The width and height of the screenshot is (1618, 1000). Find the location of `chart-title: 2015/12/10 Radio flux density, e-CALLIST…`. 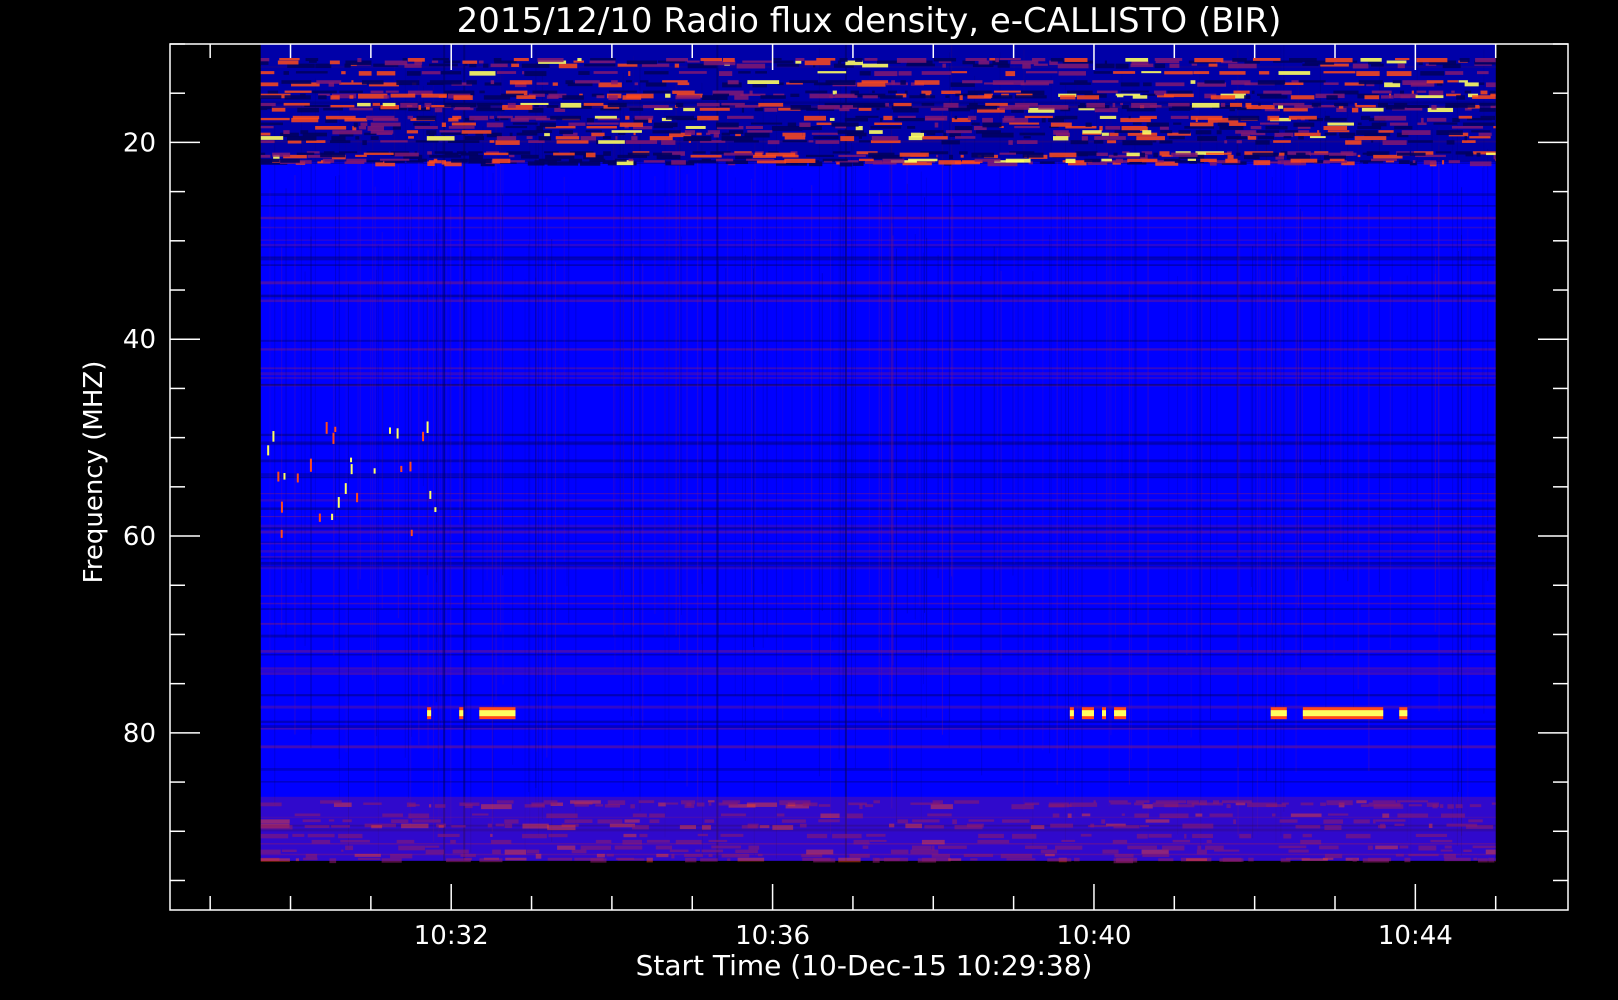

chart-title: 2015/12/10 Radio flux density, e-CALLIST… is located at coordinates (869, 21).